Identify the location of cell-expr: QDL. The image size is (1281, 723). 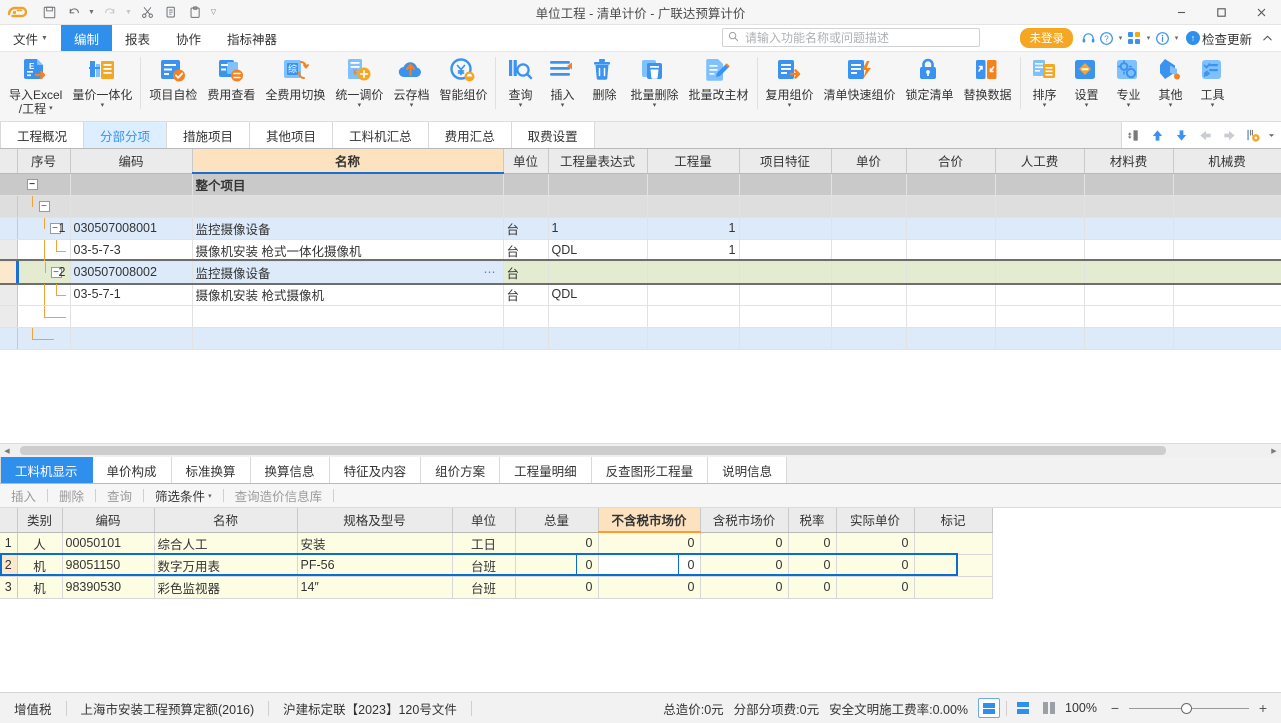
(598, 250).